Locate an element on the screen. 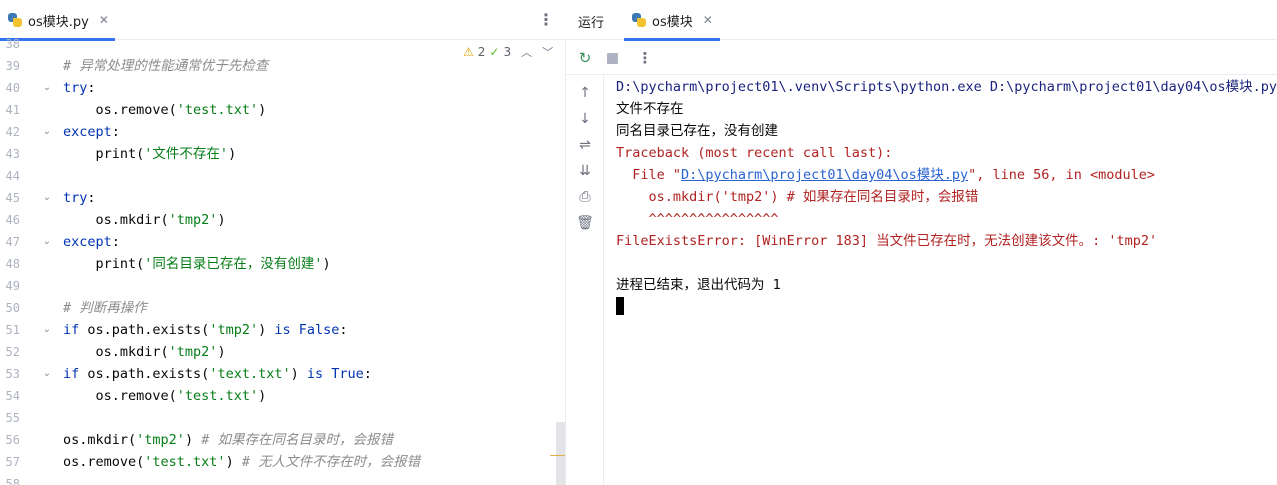 This screenshot has width=1277, height=485. line-number: 45 is located at coordinates (12, 198).